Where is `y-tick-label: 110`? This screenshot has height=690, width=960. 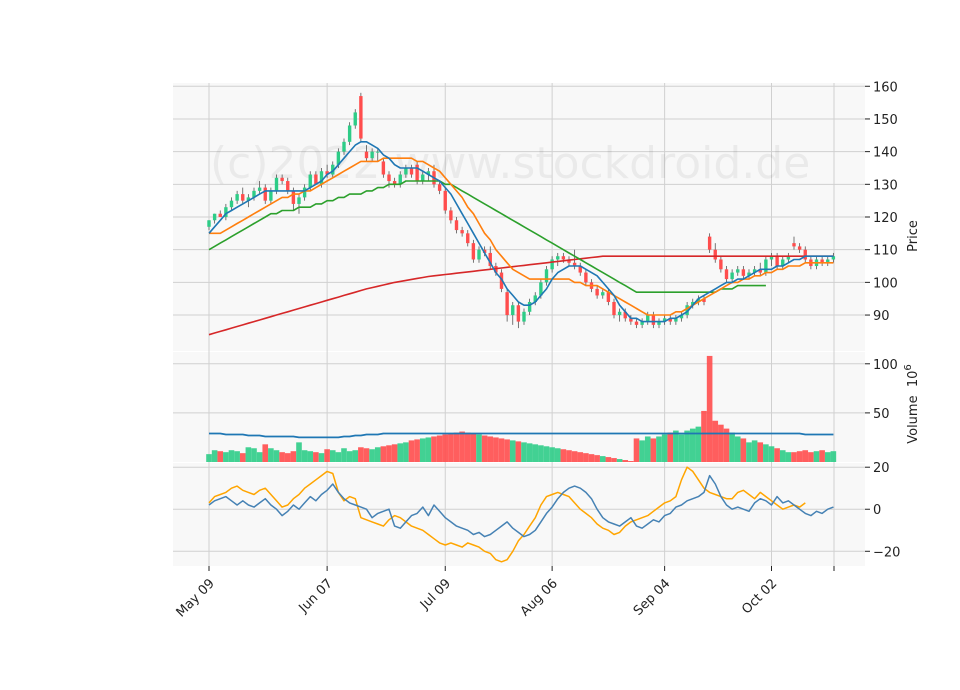 y-tick-label: 110 is located at coordinates (885, 251).